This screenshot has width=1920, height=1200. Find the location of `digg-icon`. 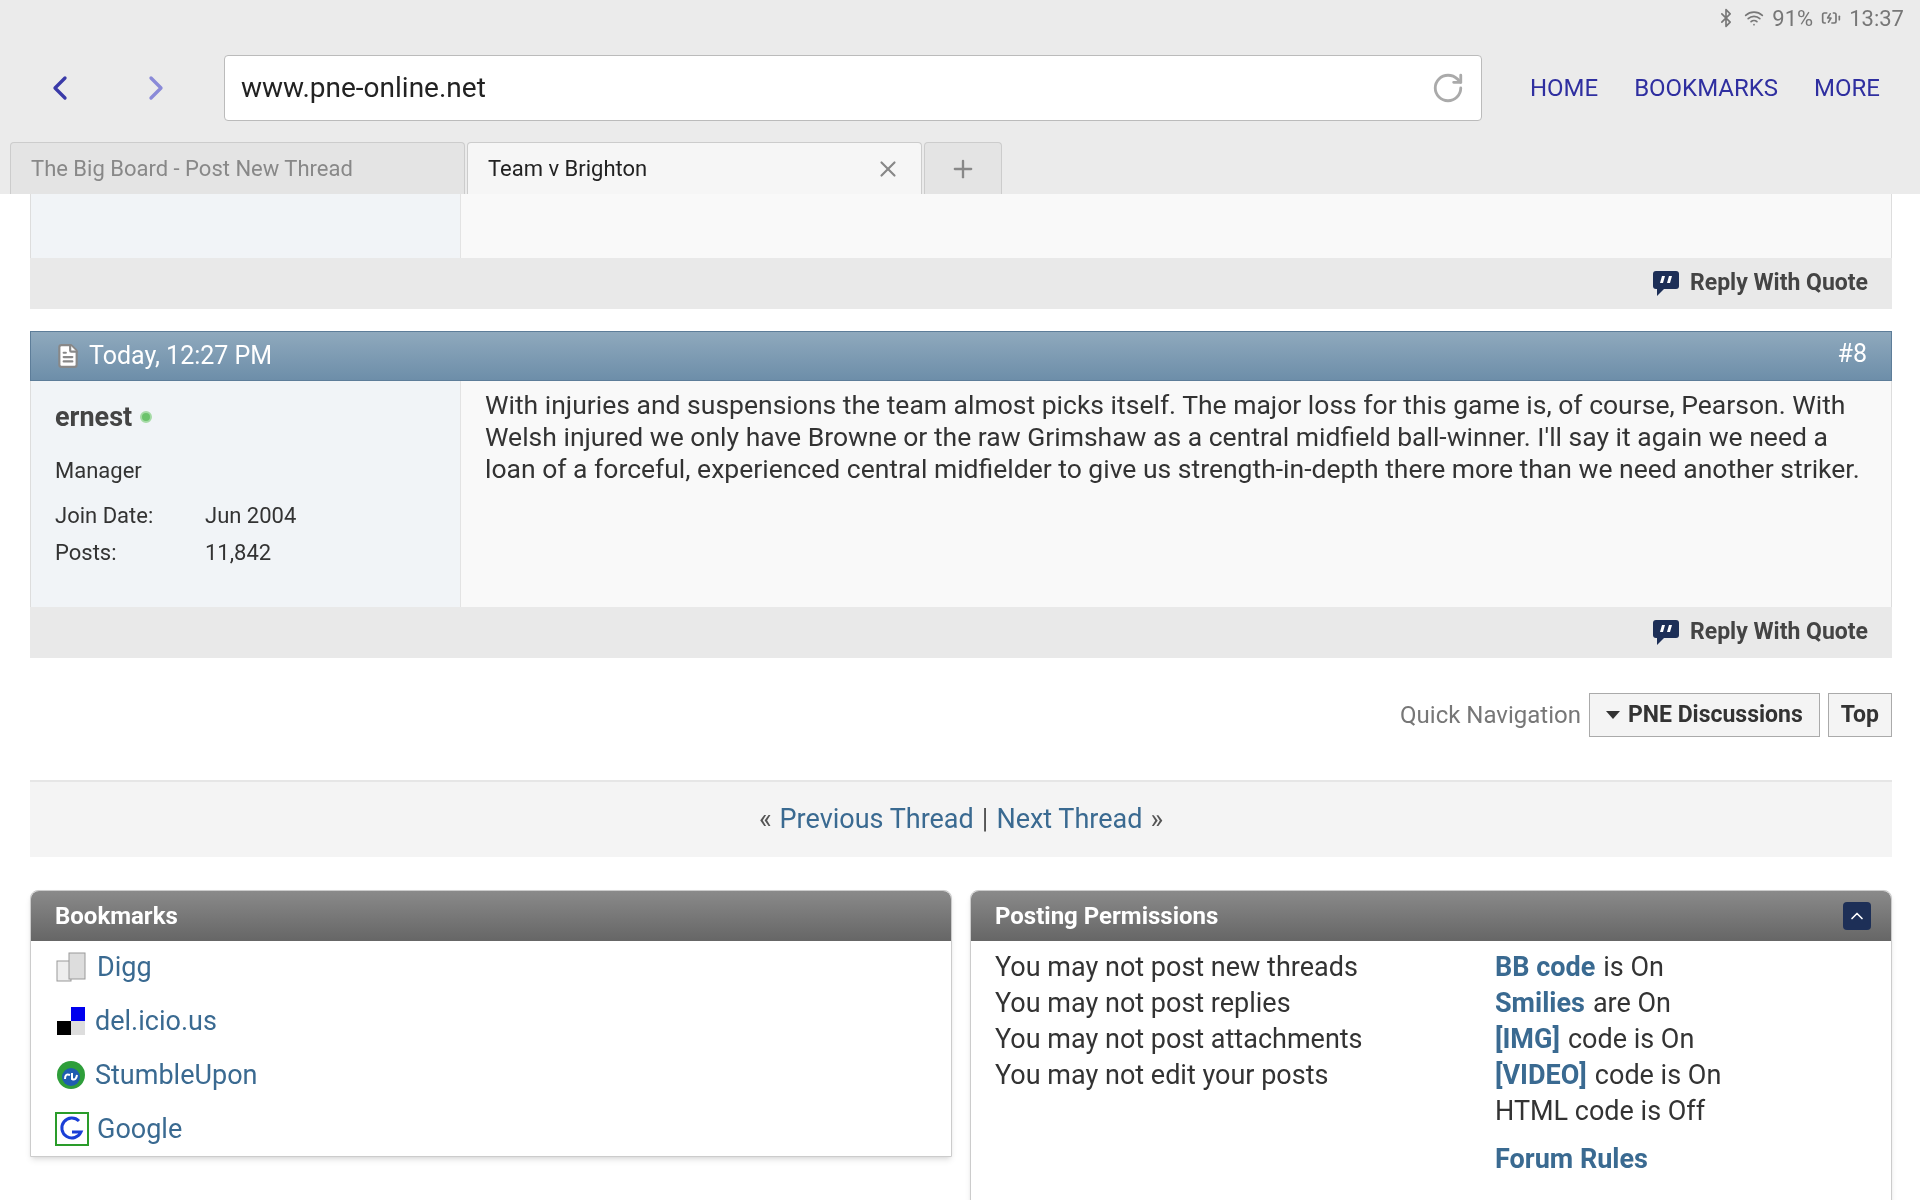

digg-icon is located at coordinates (72, 967).